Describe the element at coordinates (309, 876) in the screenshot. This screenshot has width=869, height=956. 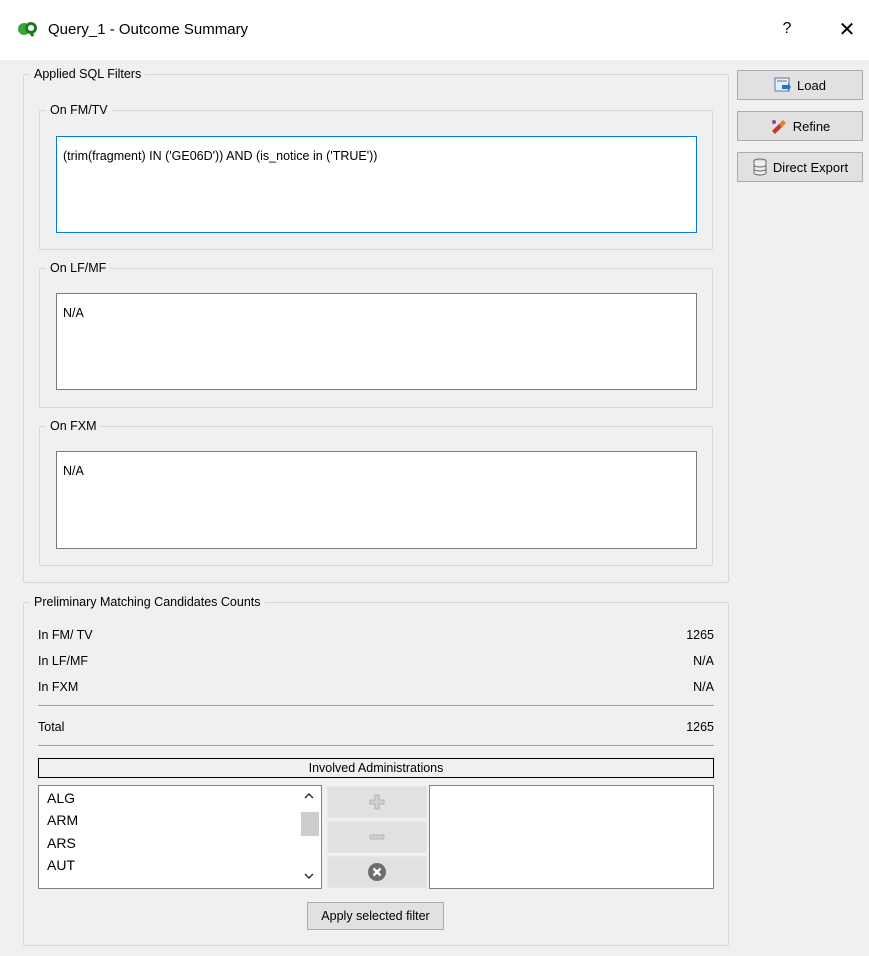
I see `chevron-down-icon` at that location.